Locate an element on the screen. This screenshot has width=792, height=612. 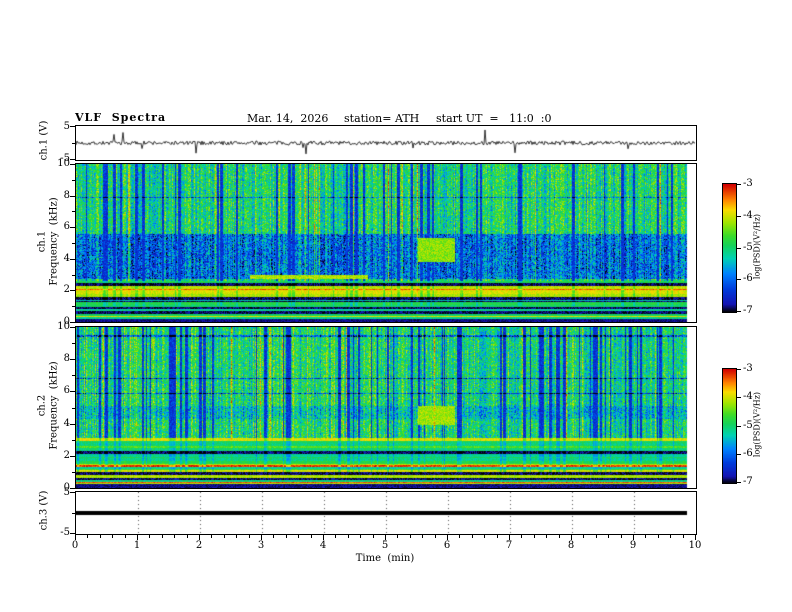
time-tick-label: 4 is located at coordinates (323, 545).